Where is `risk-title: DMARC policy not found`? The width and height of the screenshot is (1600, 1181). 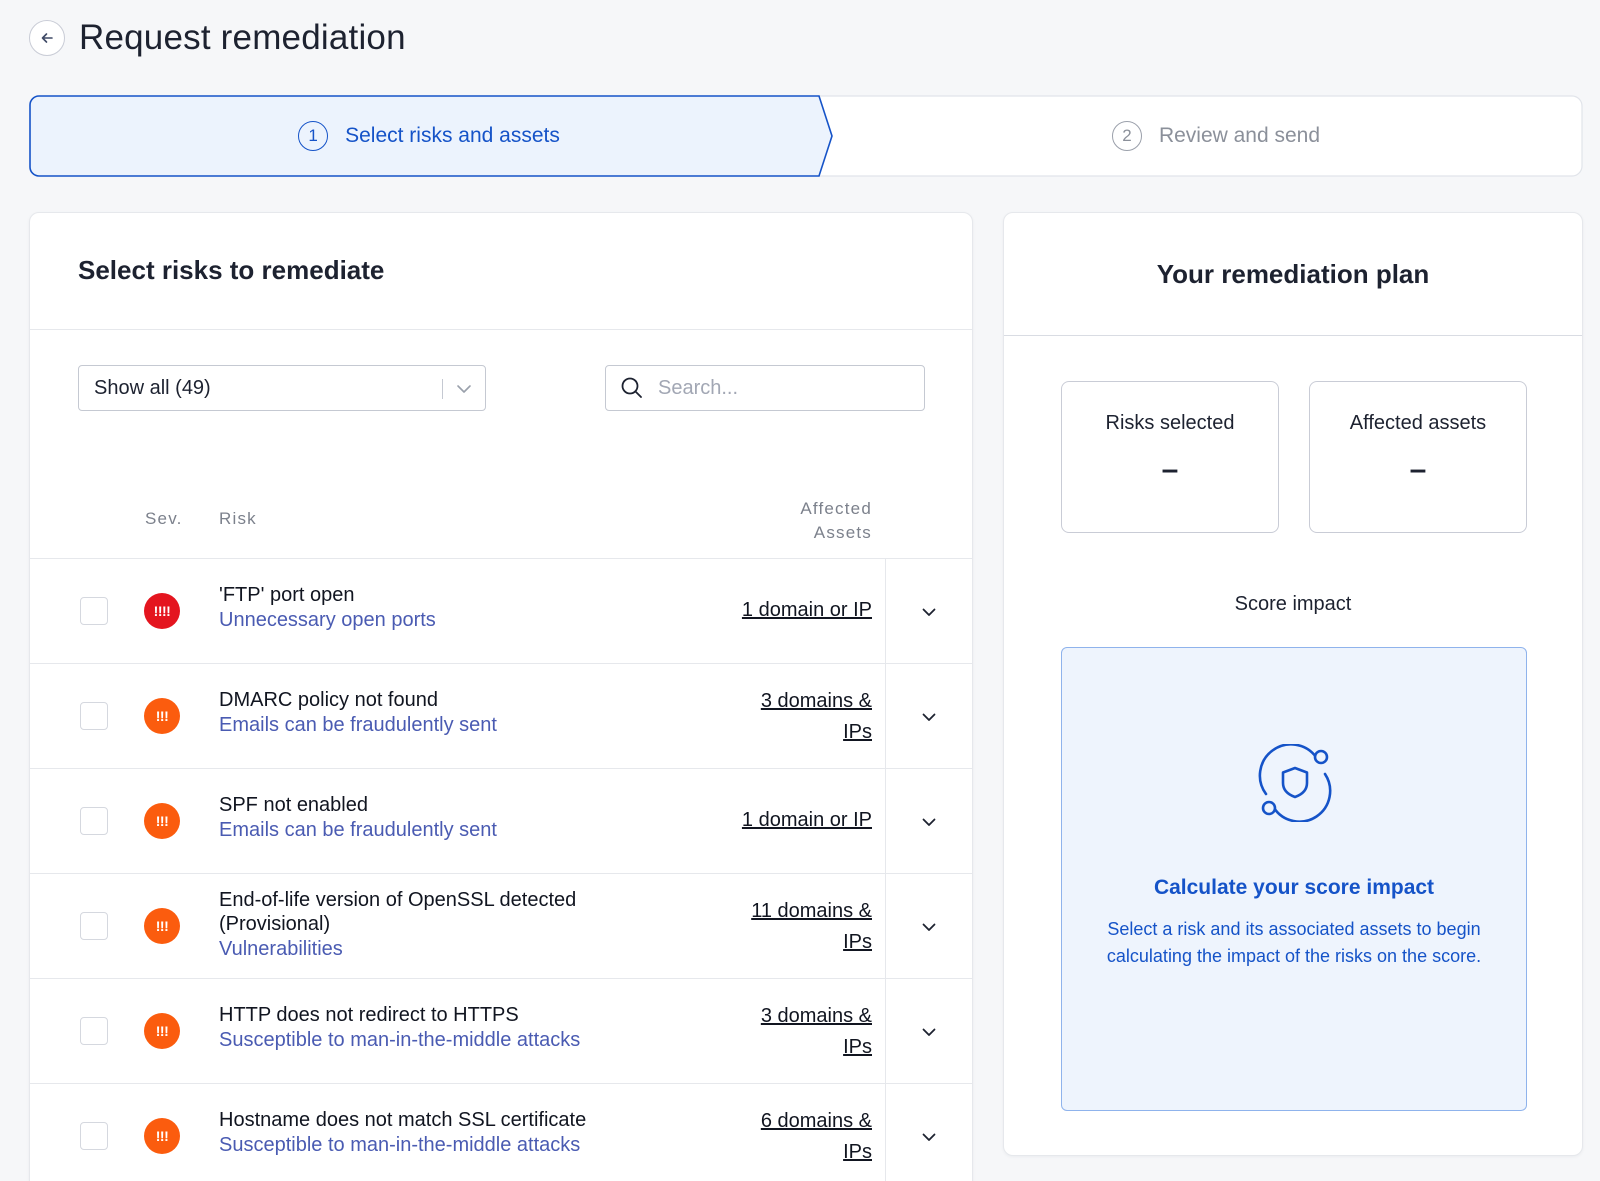
risk-title: DMARC policy not found is located at coordinates (328, 700).